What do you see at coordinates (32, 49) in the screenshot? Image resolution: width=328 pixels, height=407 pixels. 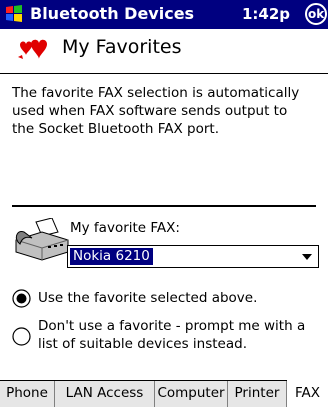 I see `hearts-icon` at bounding box center [32, 49].